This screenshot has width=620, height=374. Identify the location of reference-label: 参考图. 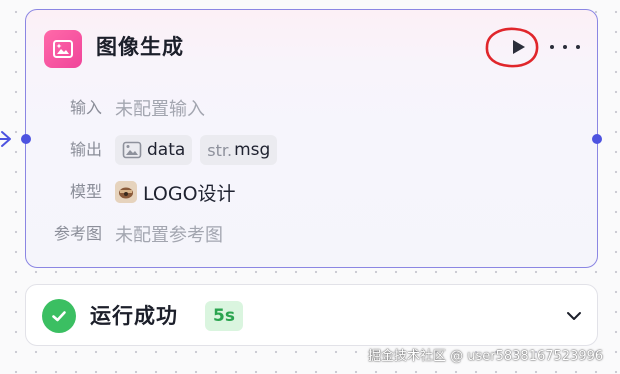
(77, 233).